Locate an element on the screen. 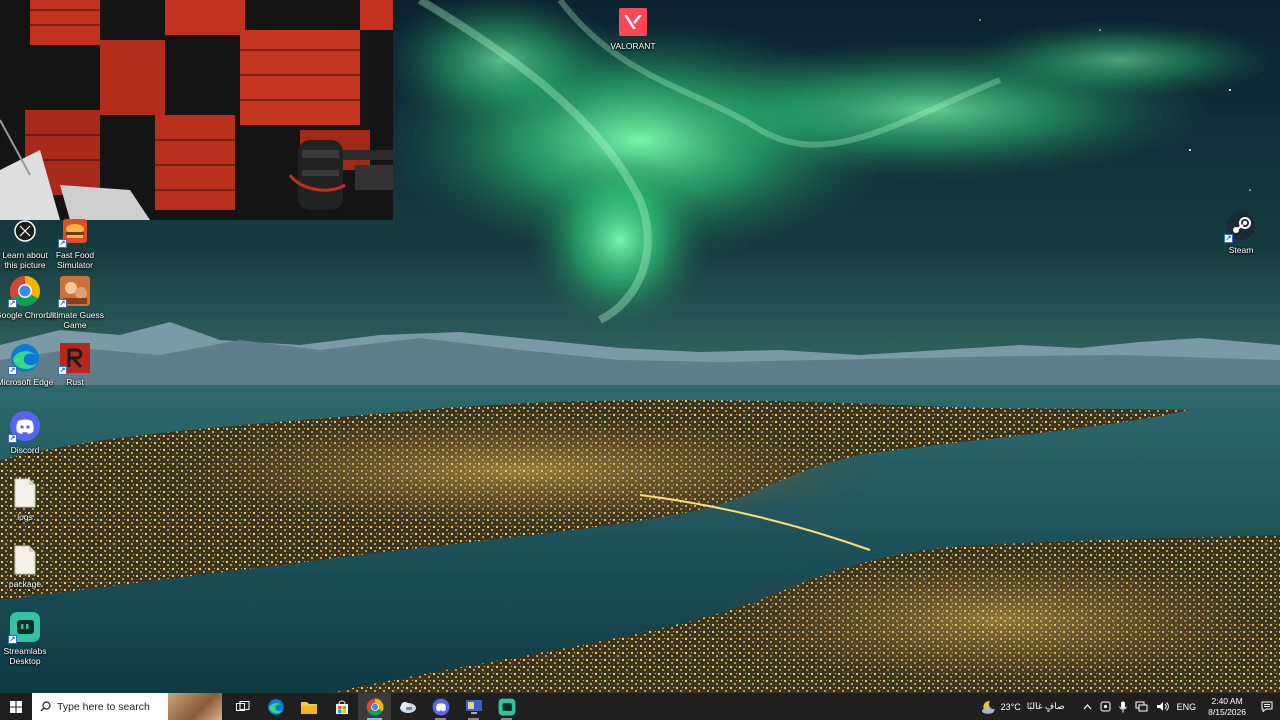 The image size is (1280, 720). guess-game-icon: ↗ is located at coordinates (75, 291).